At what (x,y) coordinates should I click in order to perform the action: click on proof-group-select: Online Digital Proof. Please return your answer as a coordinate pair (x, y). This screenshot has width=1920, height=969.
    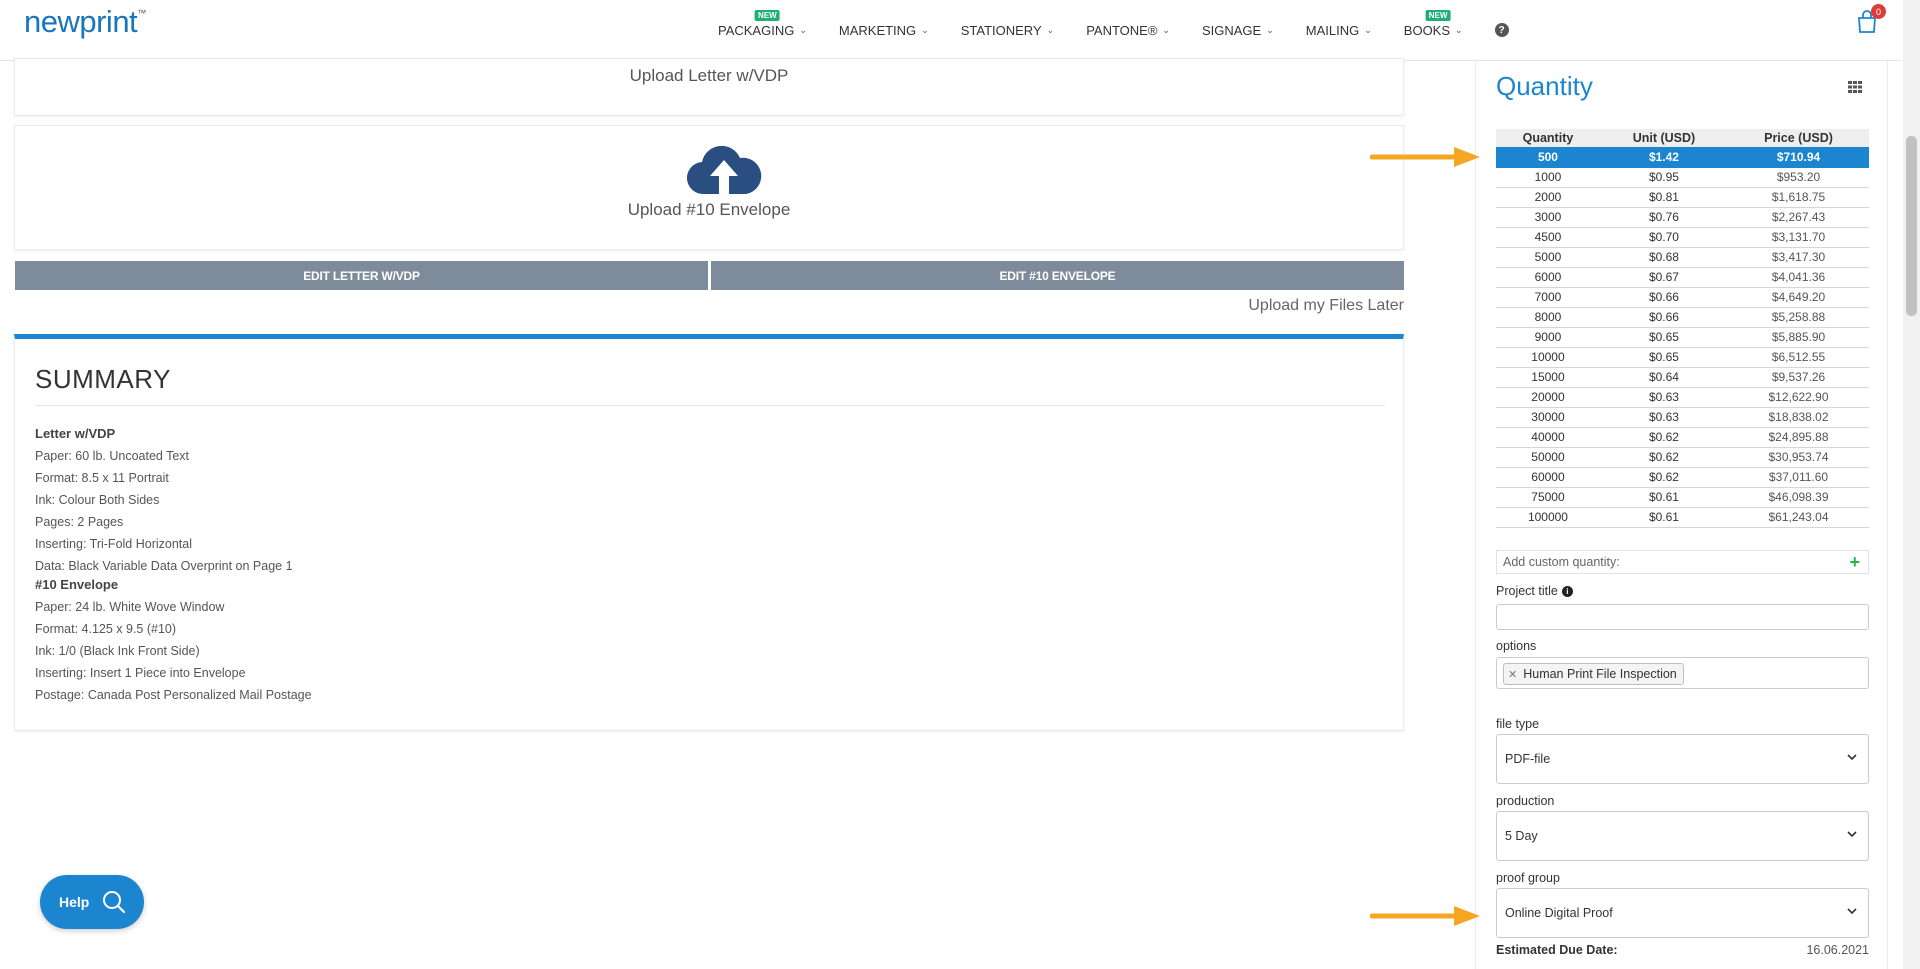
    Looking at the image, I should click on (1682, 913).